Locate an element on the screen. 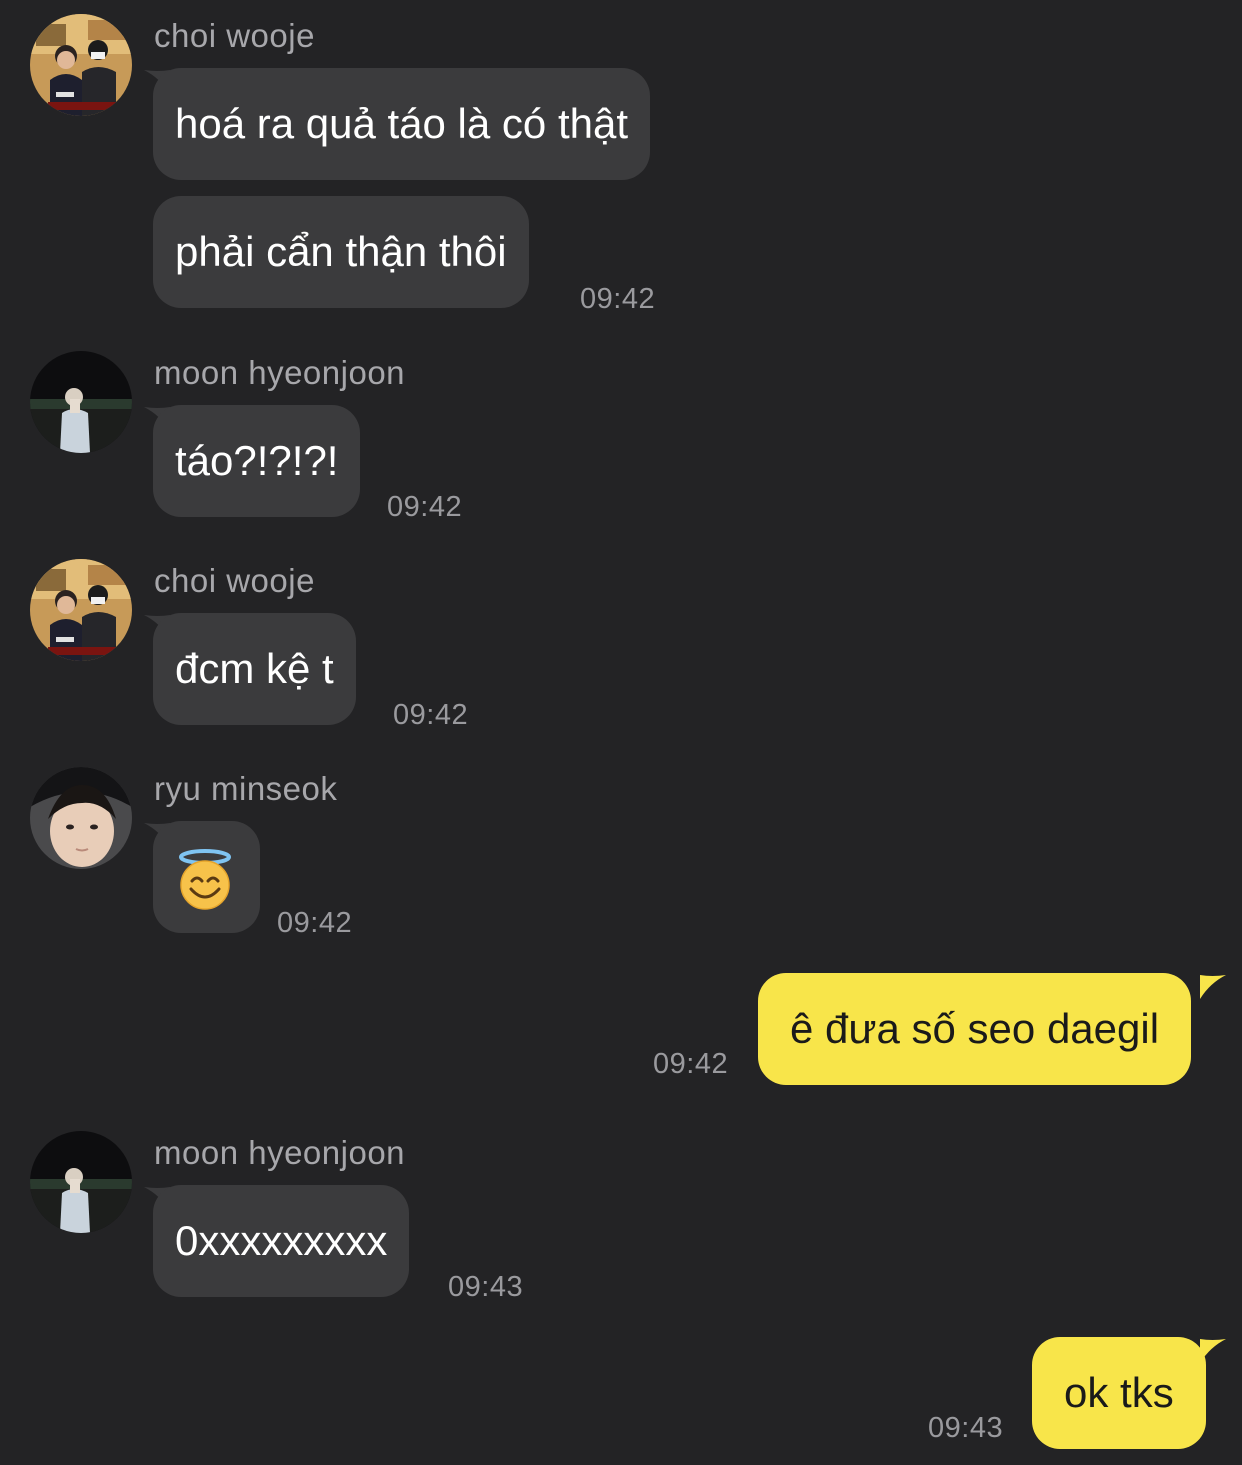  avatar-ryu-minseok is located at coordinates (81, 818).